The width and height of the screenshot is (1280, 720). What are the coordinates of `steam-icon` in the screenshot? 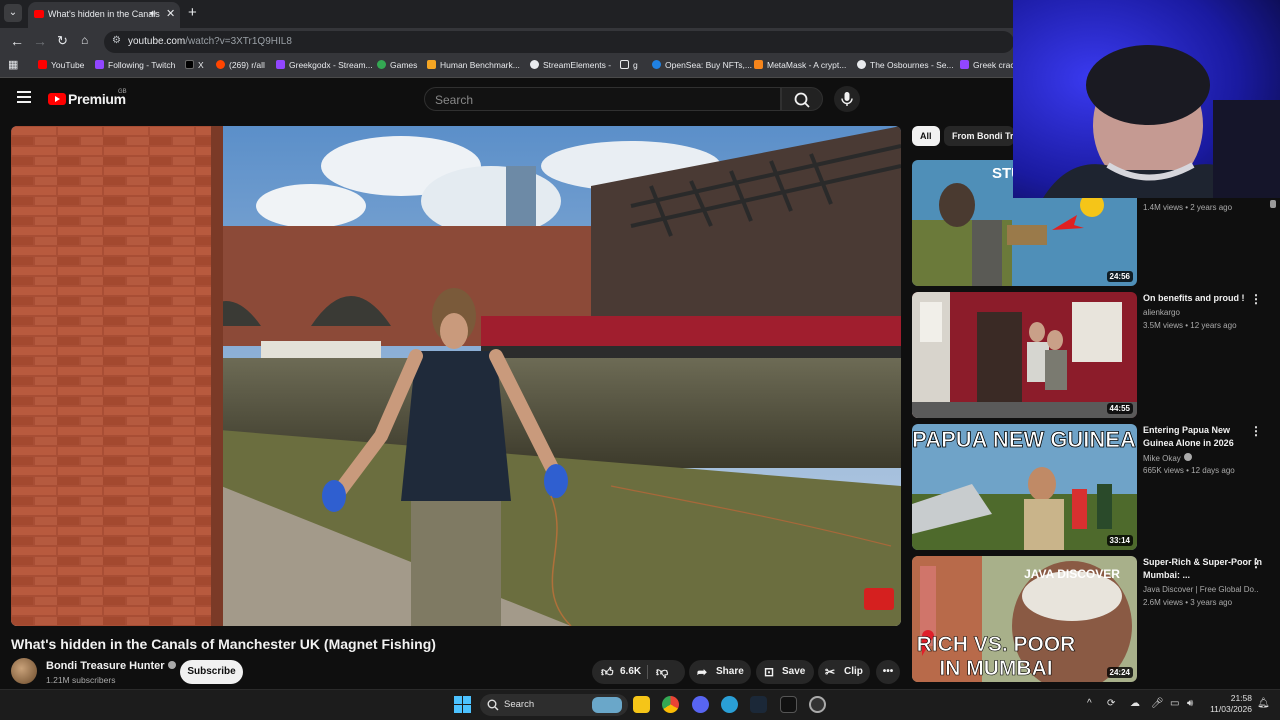 It's located at (758, 704).